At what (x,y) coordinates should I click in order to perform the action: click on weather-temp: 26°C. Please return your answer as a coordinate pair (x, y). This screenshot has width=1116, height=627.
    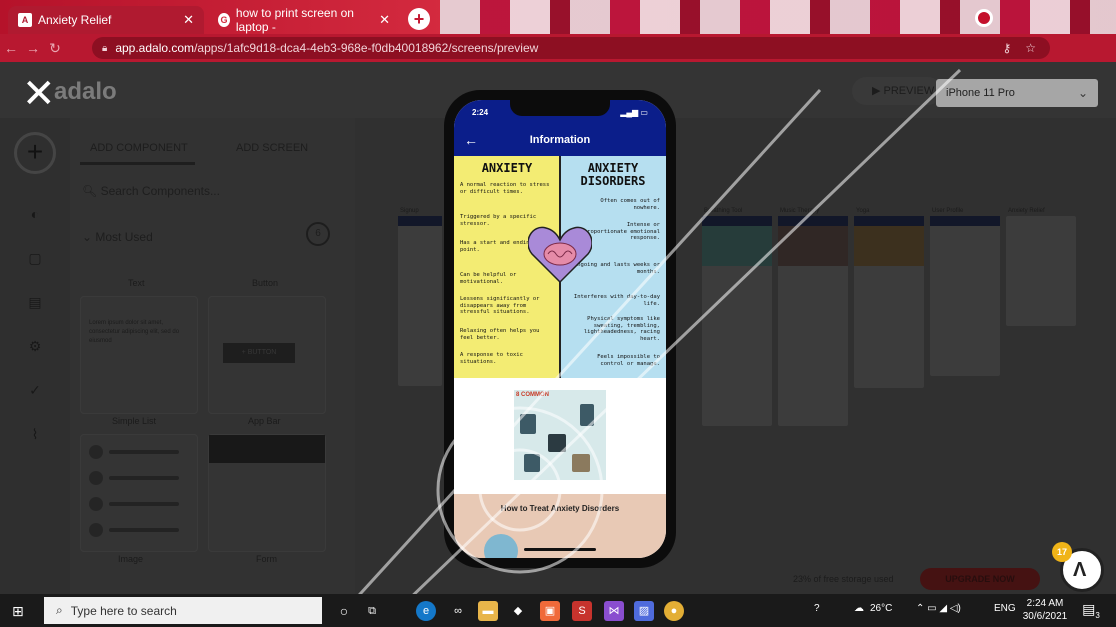
    Looking at the image, I should click on (881, 608).